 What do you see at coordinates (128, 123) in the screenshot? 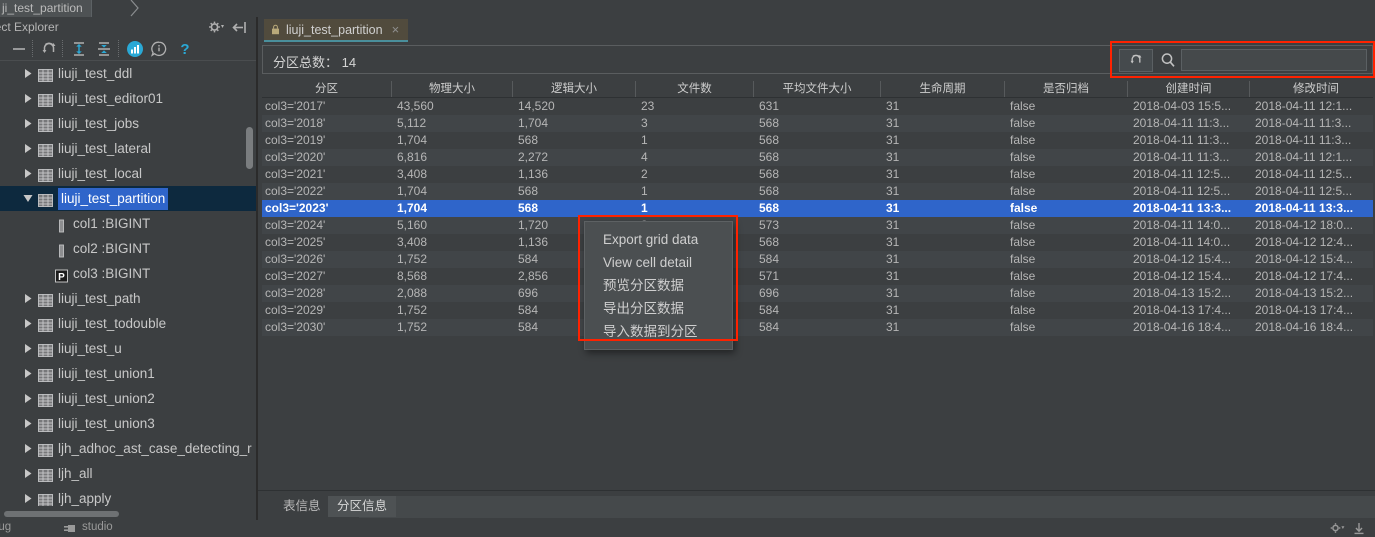
I see `tree-table-item: liuji_test_jobs` at bounding box center [128, 123].